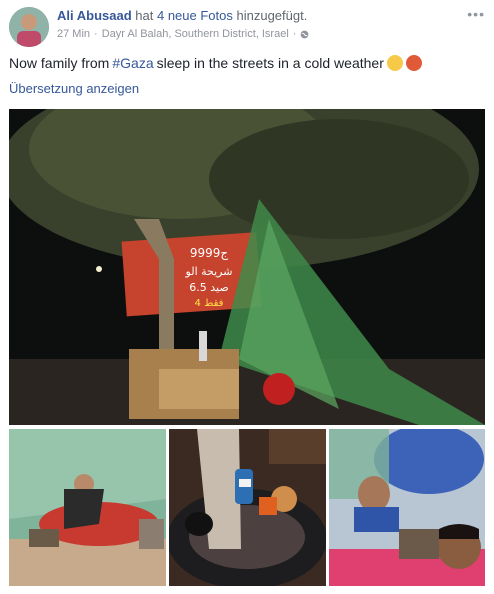 This screenshot has width=494, height=594. I want to click on location-link: Dayr Al Balah, Southern District, Israel, so click(195, 34).